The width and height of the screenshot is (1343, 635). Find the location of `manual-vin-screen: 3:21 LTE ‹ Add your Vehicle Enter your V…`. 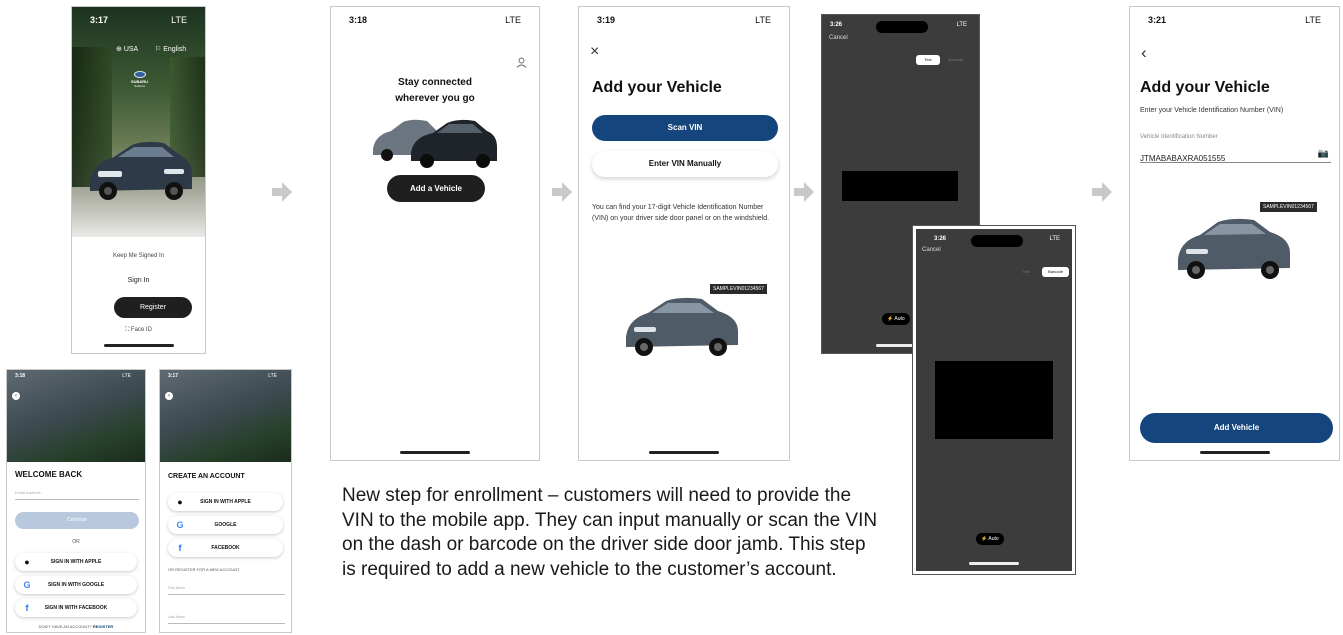

manual-vin-screen: 3:21 LTE ‹ Add your Vehicle Enter your V… is located at coordinates (1234, 233).